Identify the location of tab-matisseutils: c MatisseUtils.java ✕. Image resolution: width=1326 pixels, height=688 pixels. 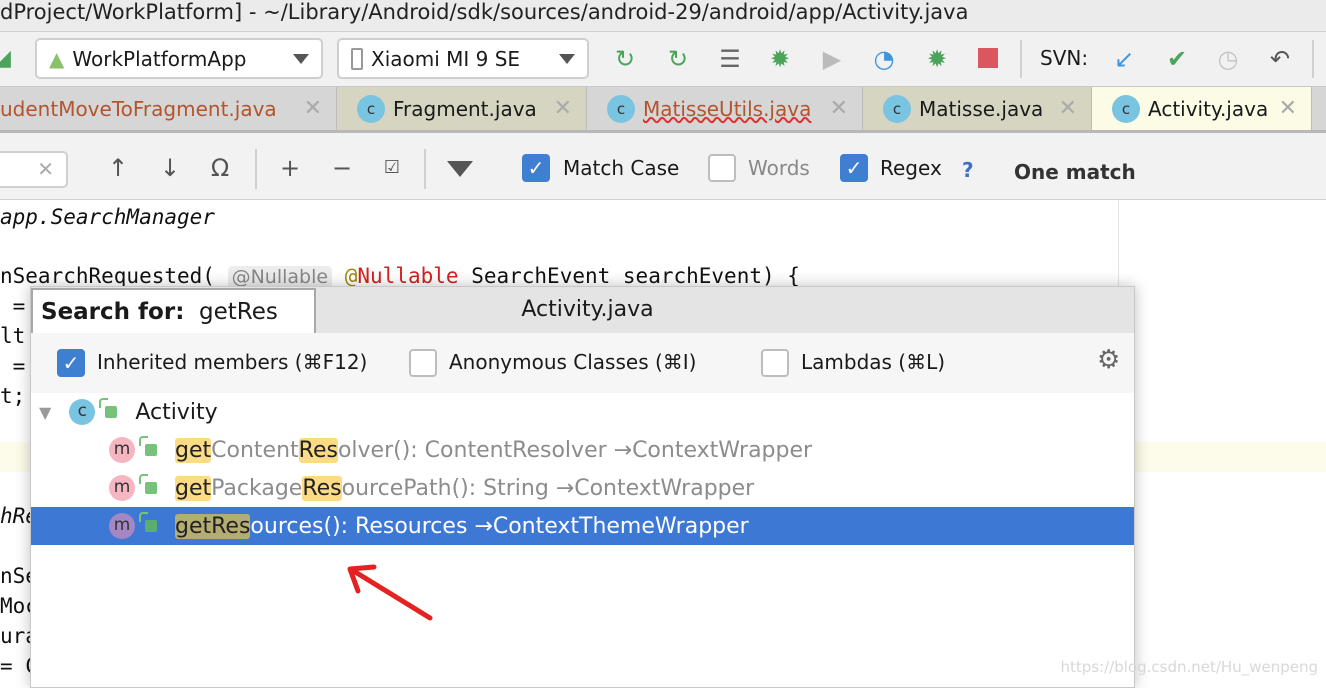
(725, 108).